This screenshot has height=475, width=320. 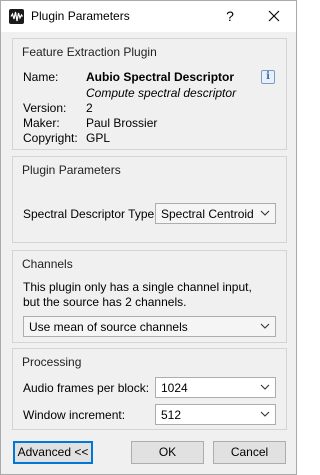 What do you see at coordinates (268, 77) in the screenshot?
I see `info-icon: i` at bounding box center [268, 77].